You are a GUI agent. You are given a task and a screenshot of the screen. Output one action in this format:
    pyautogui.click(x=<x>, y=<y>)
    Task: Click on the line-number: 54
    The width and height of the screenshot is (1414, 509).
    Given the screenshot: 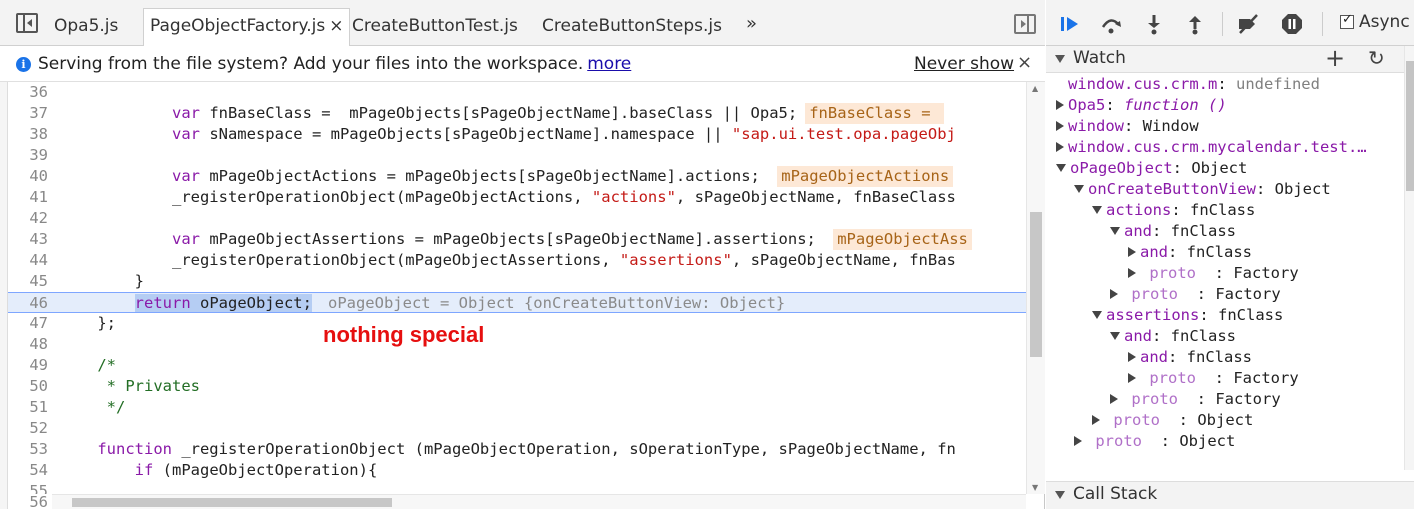 What is the action you would take?
    pyautogui.click(x=28, y=470)
    